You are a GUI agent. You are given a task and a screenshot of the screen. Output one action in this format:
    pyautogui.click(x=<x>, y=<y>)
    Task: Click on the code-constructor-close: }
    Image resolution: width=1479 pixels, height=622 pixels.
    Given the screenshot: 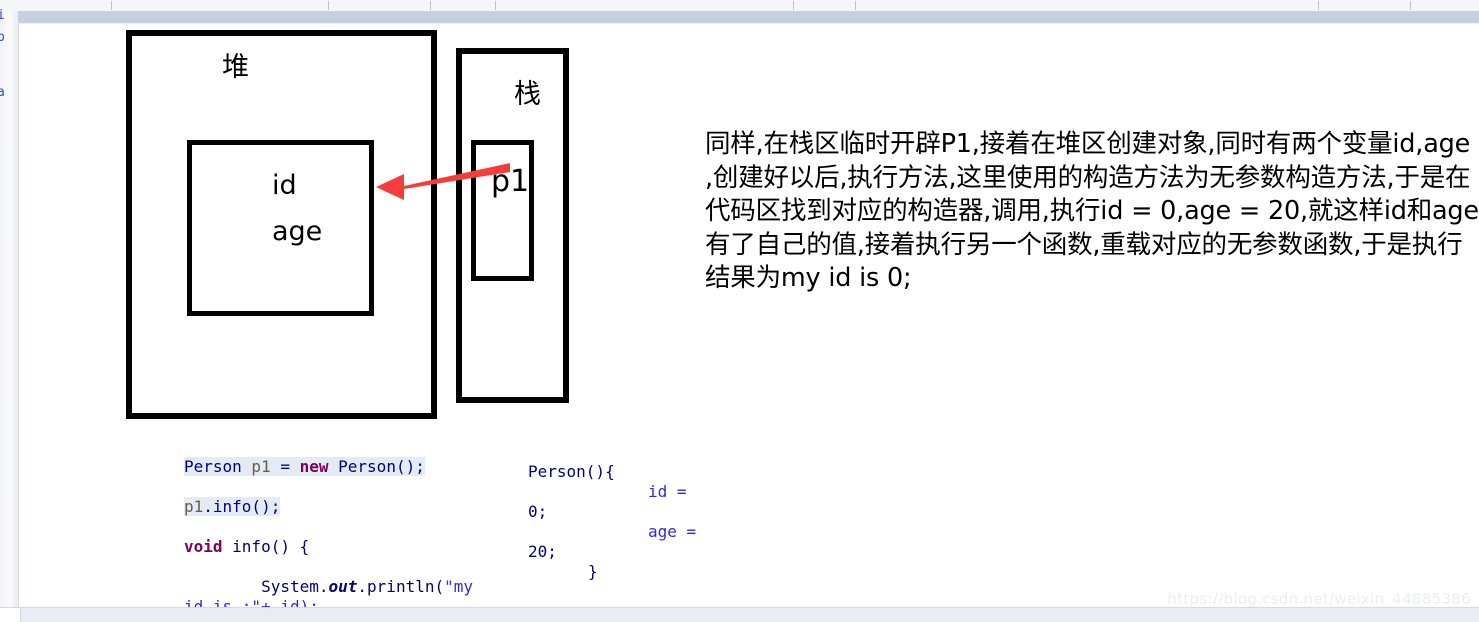 What is the action you would take?
    pyautogui.click(x=593, y=571)
    